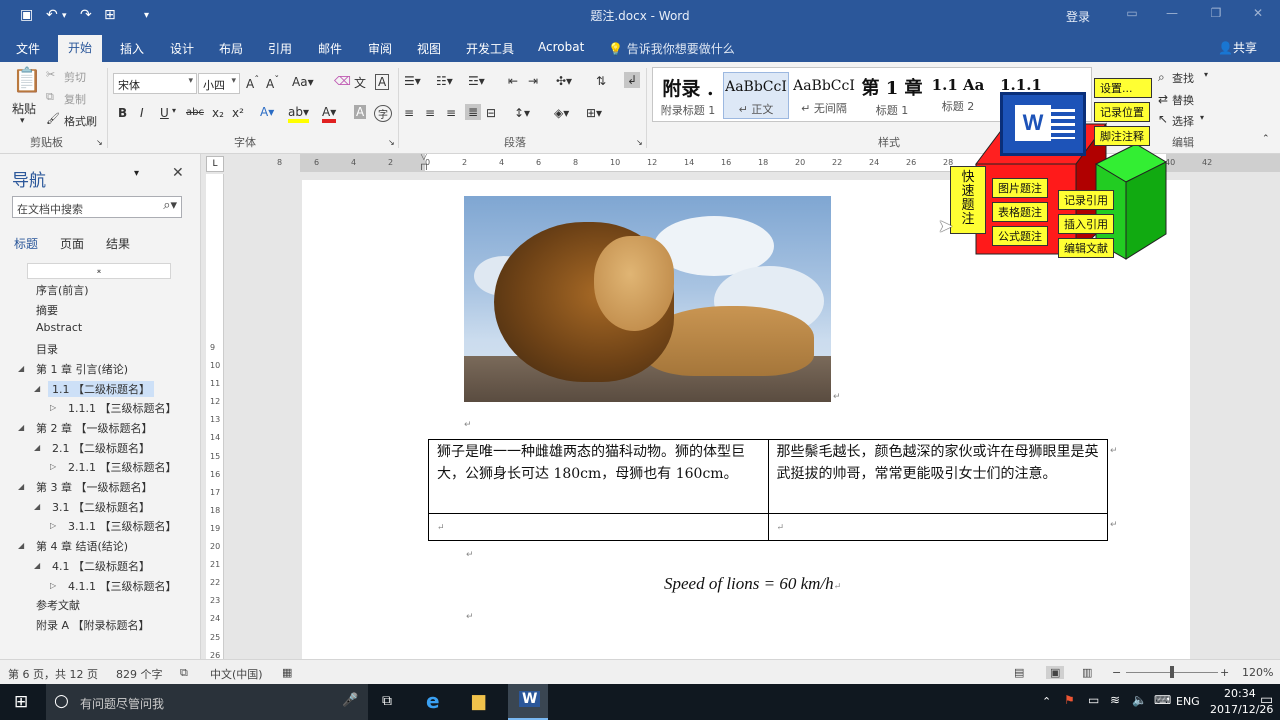  What do you see at coordinates (429, 48) in the screenshot?
I see `tab-view: 视图` at bounding box center [429, 48].